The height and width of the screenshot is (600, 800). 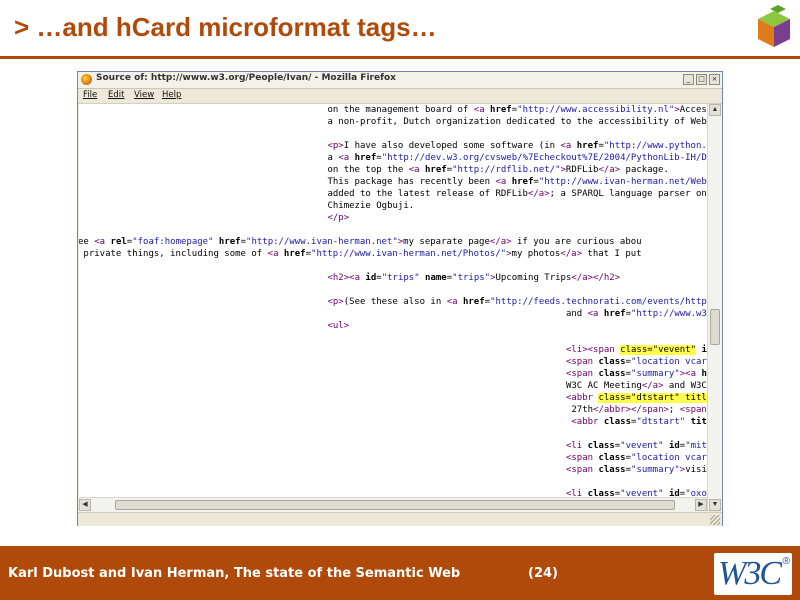 I want to click on scroll-up-icon: ▲, so click(x=715, y=110).